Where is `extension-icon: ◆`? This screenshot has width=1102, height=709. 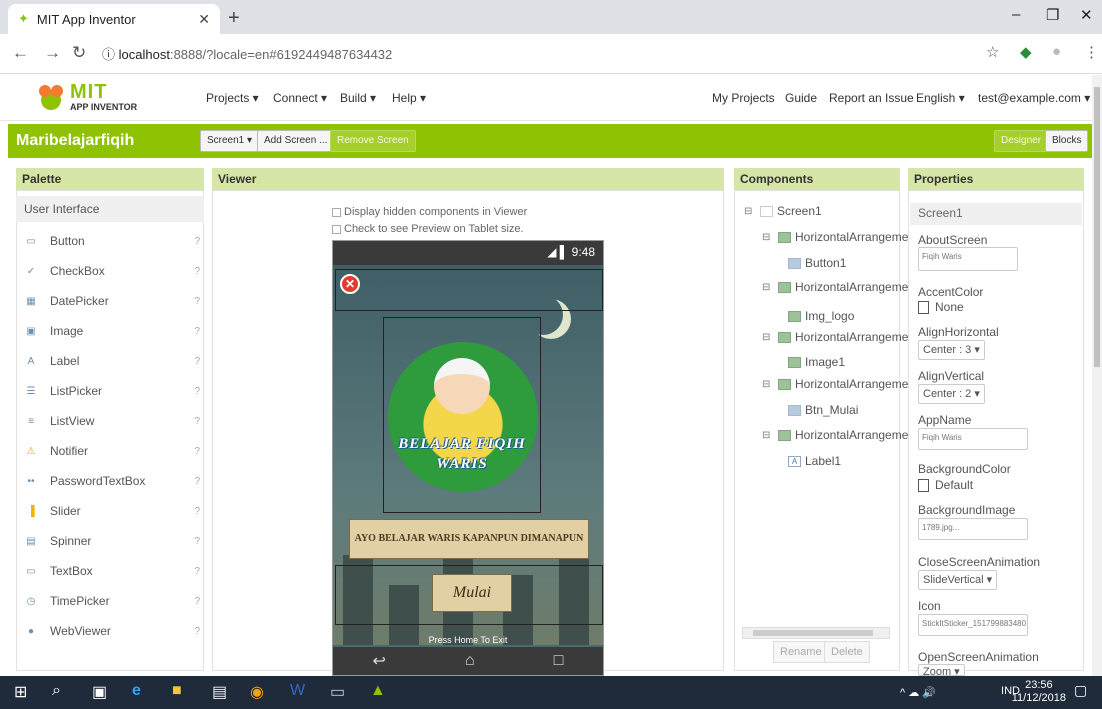
extension-icon: ◆ is located at coordinates (1026, 52).